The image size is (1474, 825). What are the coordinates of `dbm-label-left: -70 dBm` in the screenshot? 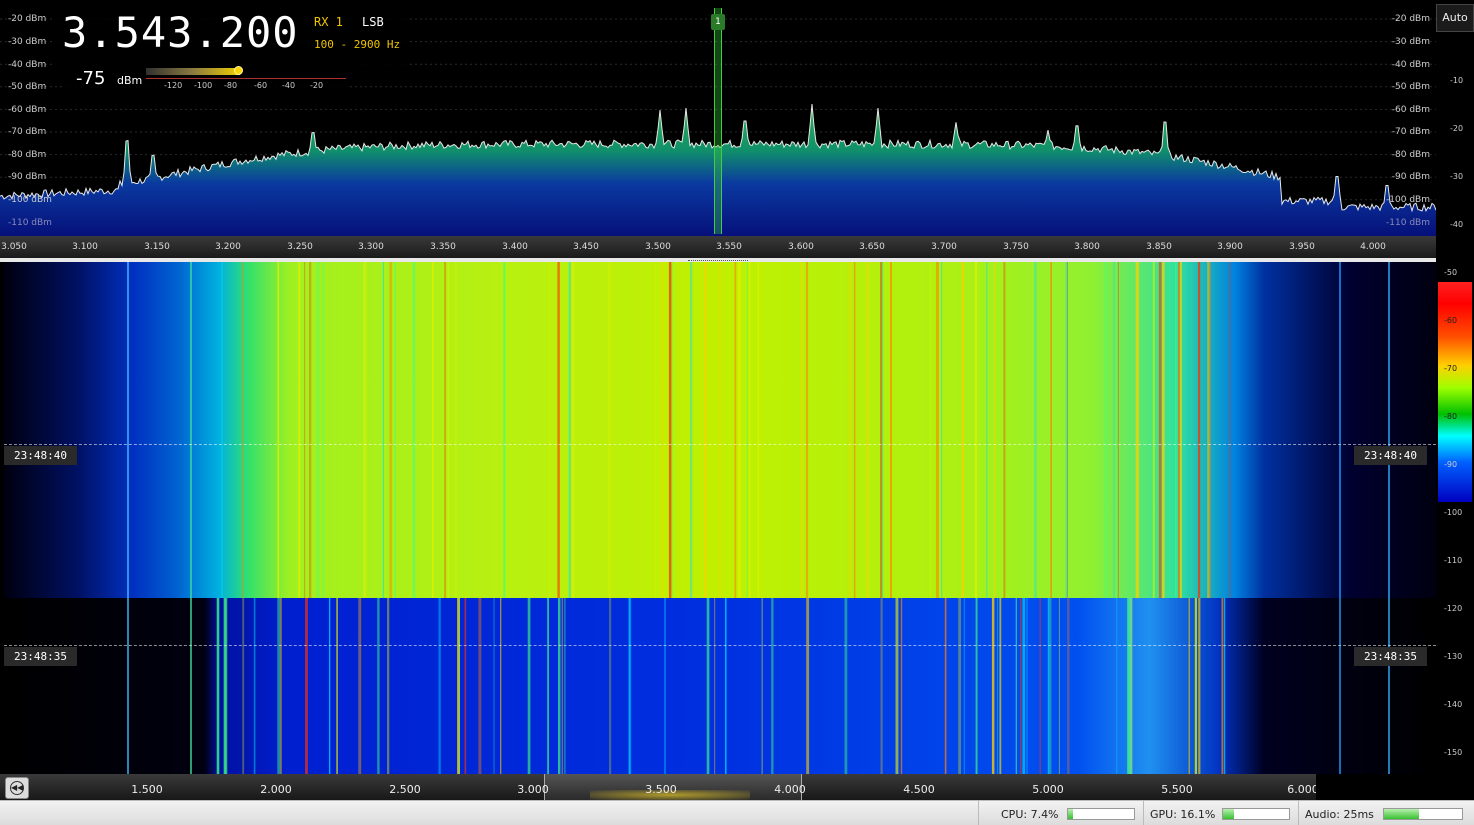 It's located at (27, 132).